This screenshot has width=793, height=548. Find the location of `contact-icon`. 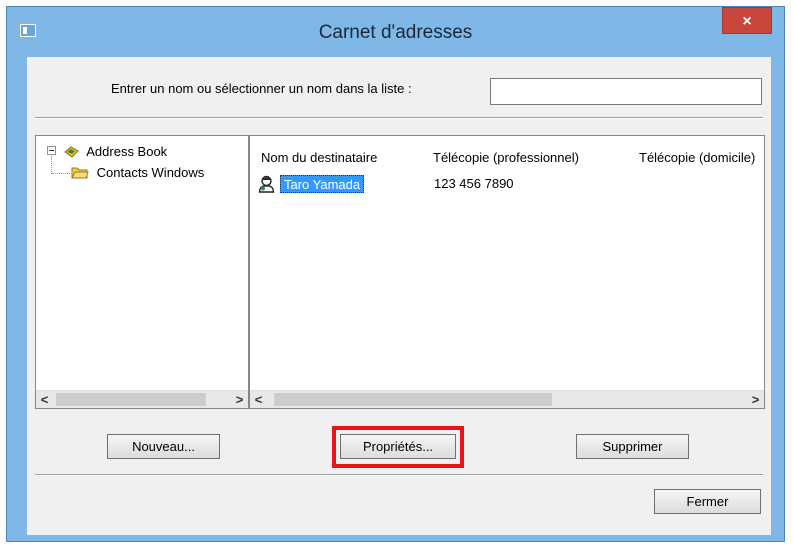

contact-icon is located at coordinates (266, 184).